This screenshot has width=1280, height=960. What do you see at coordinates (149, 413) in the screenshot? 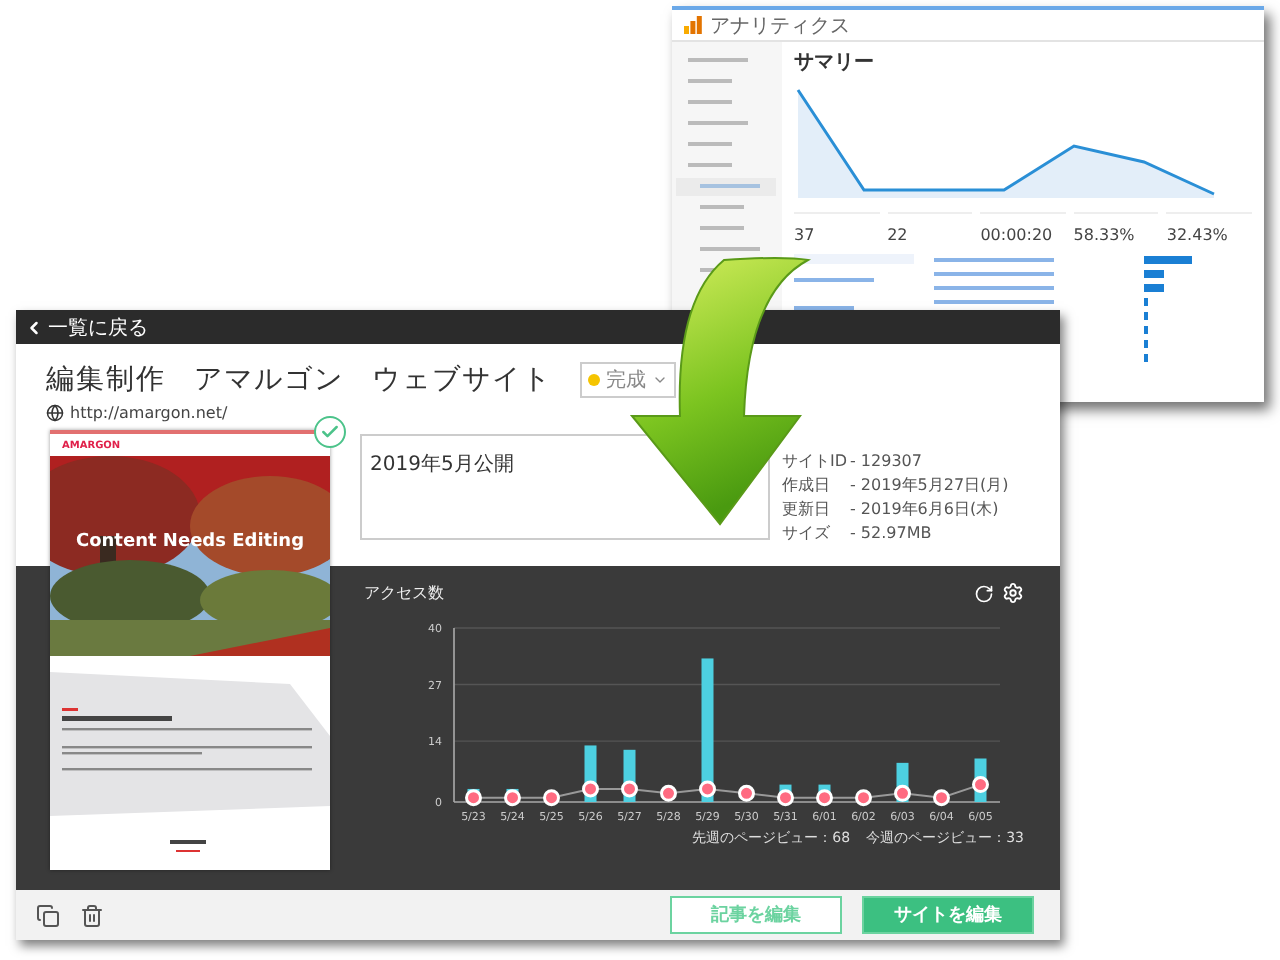
I see `site-url: http://amargon.net/` at bounding box center [149, 413].